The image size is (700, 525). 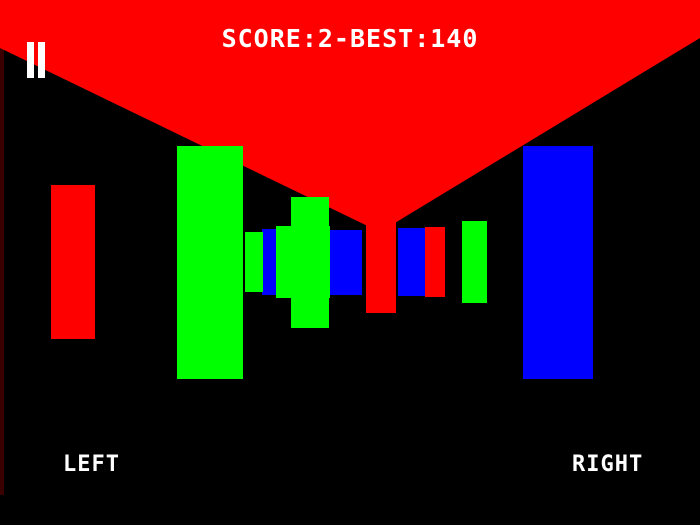 I want to click on near-blue-pillar, so click(x=558, y=262).